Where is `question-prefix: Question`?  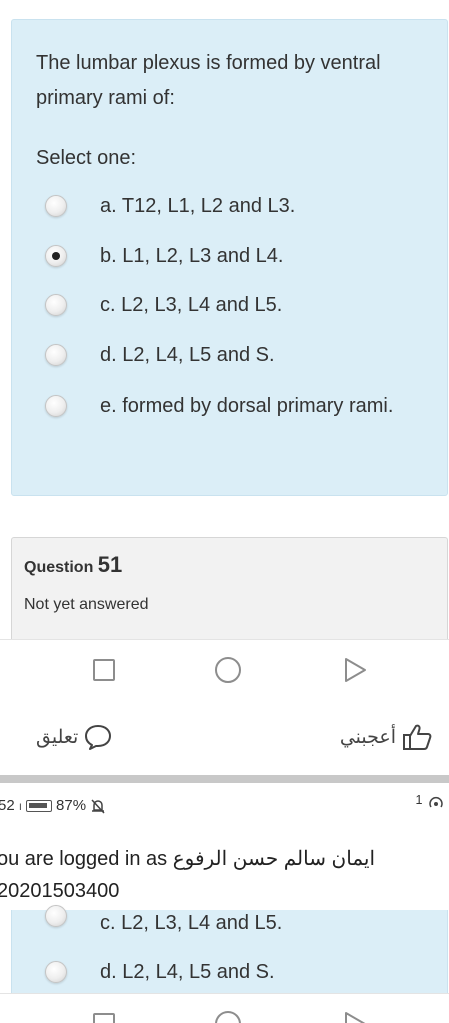 question-prefix: Question is located at coordinates (59, 567).